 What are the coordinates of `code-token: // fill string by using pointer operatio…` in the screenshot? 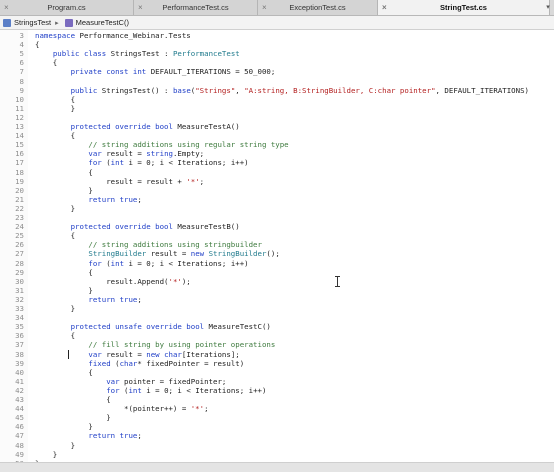 It's located at (182, 345).